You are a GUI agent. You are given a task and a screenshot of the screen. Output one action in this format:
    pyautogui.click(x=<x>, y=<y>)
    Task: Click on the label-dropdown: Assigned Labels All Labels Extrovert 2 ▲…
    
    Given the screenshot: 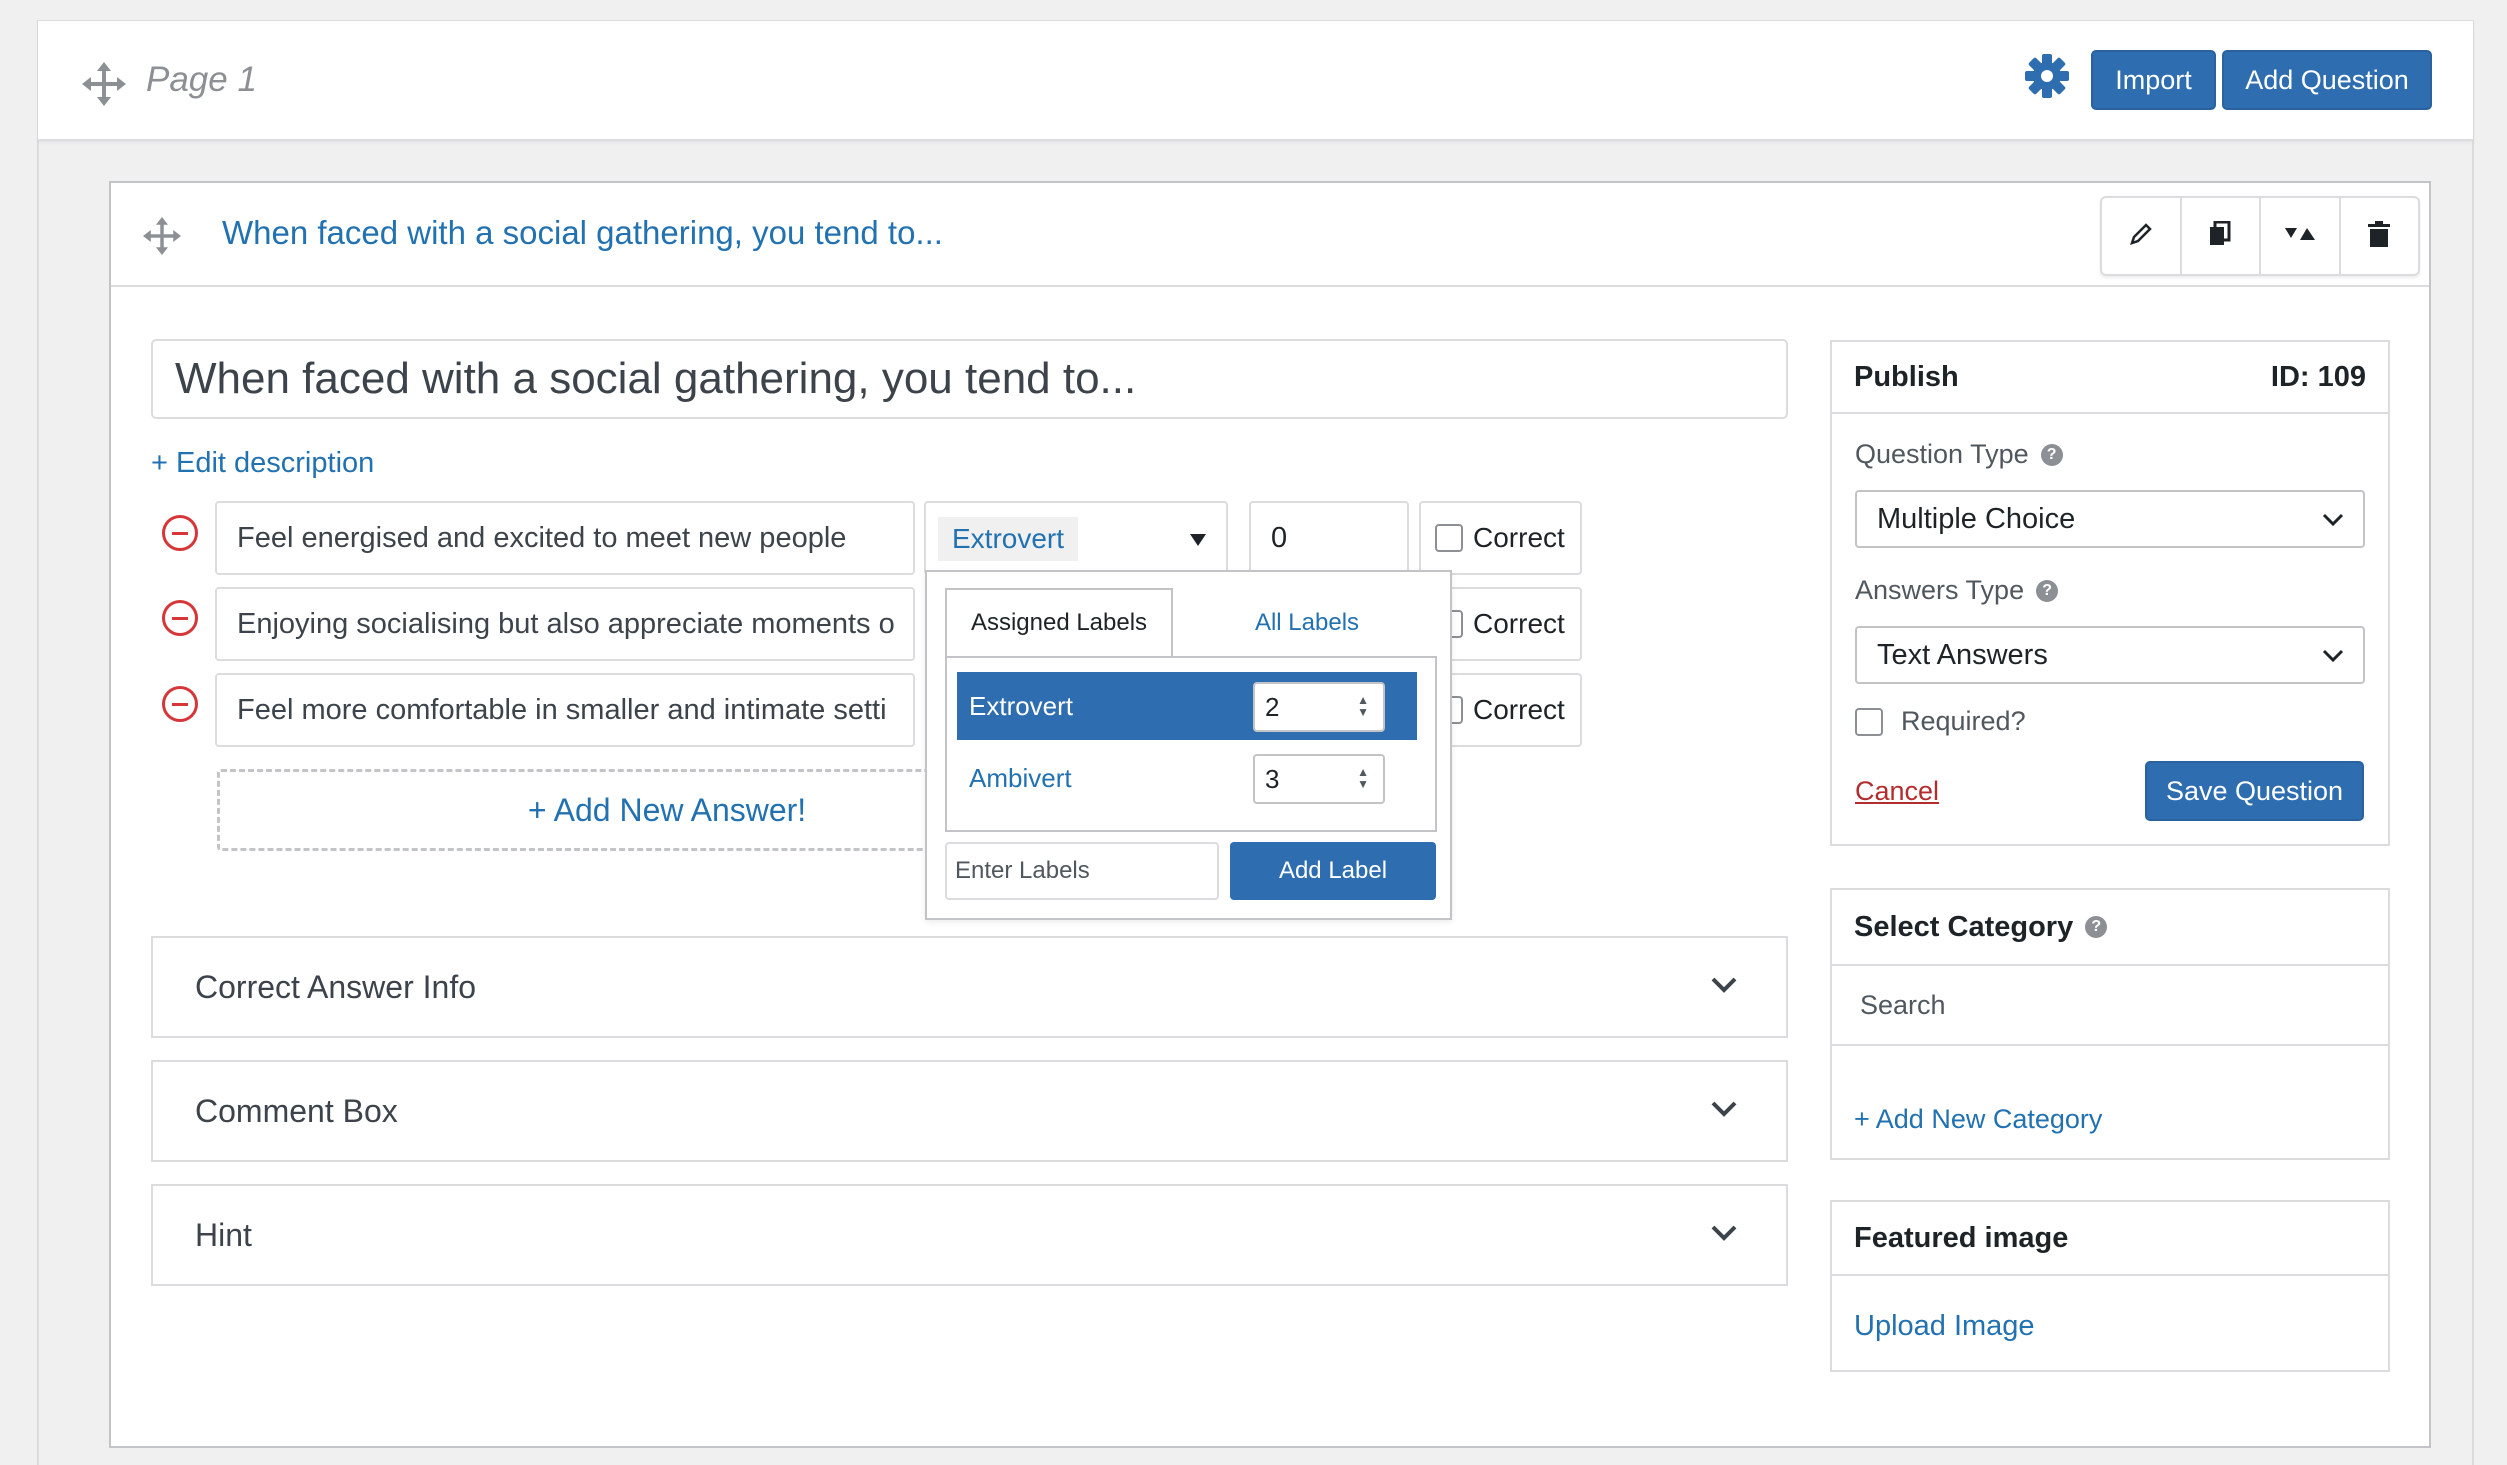 What is the action you would take?
    pyautogui.click(x=1188, y=745)
    